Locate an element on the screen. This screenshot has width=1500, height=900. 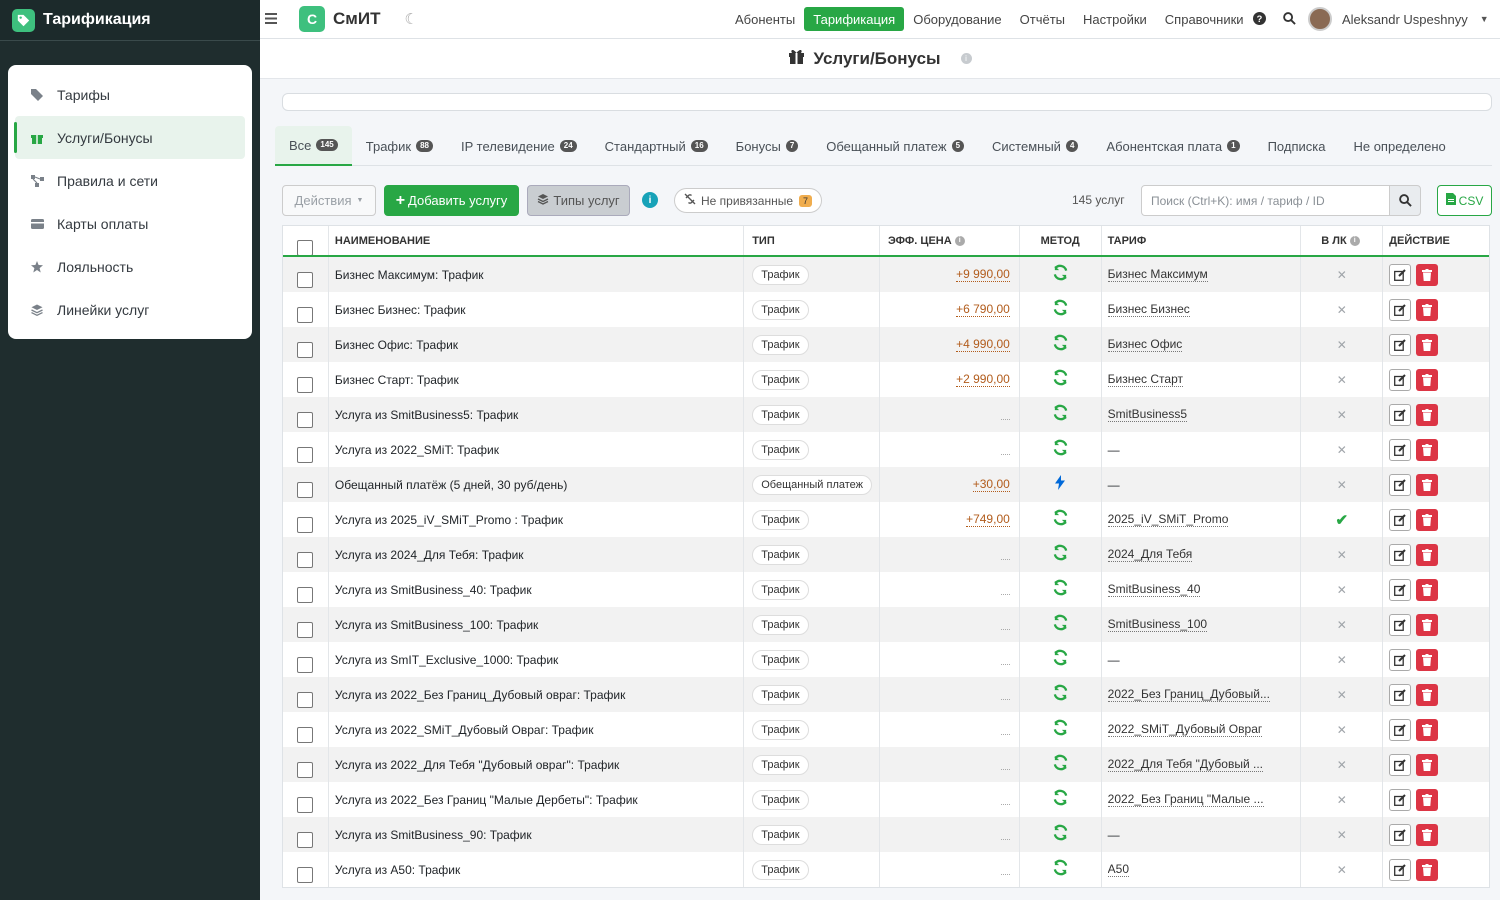
tariff-link: 2024_Для Тебя is located at coordinates (1150, 554).